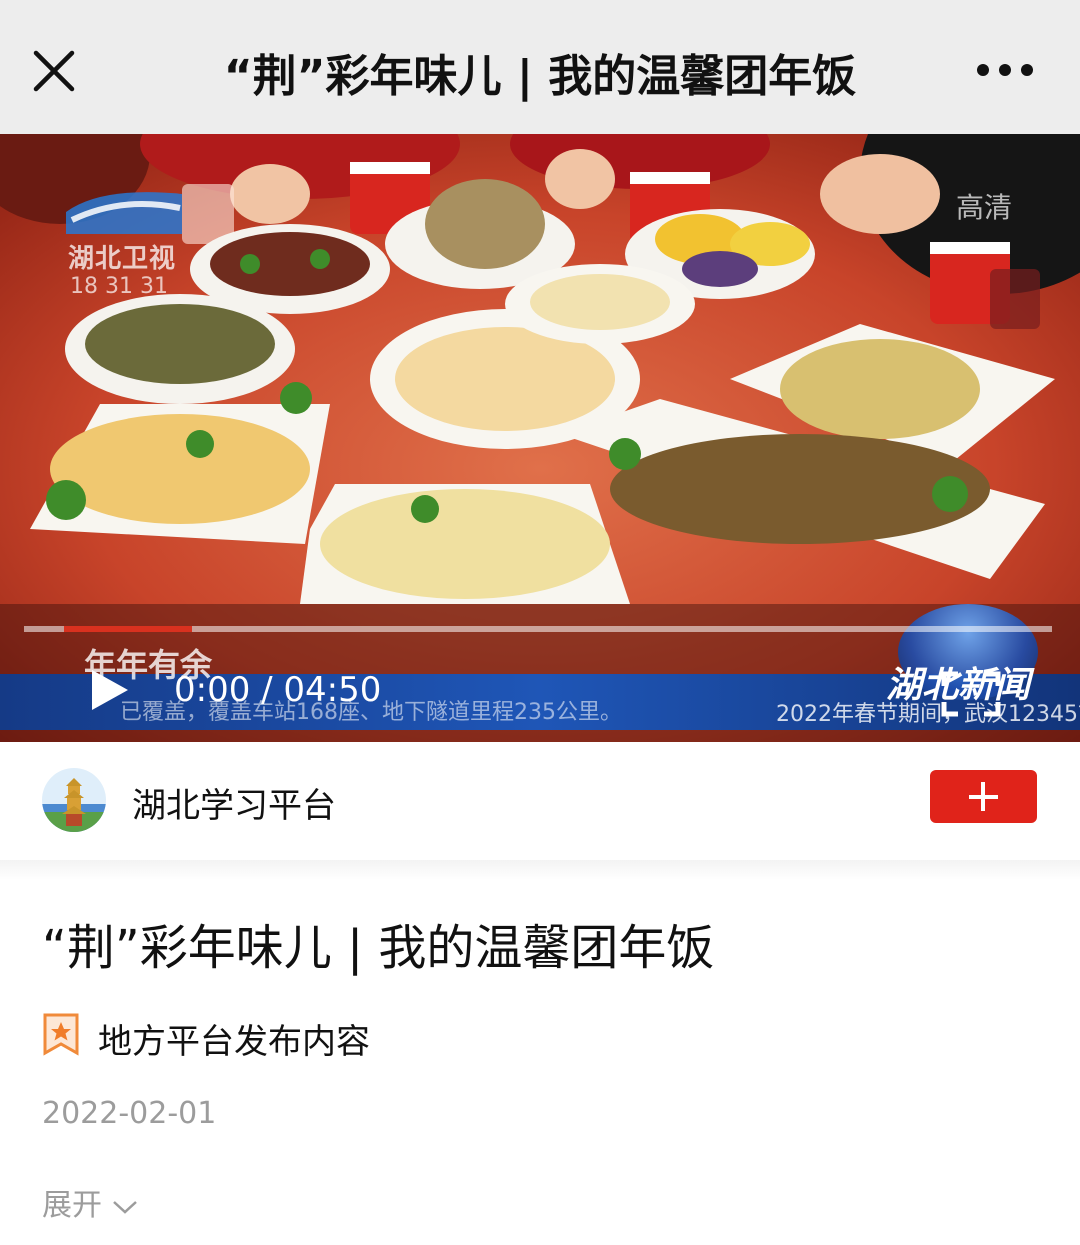  Describe the element at coordinates (540, 801) in the screenshot. I see `account-row: 湖北学习平台` at that location.